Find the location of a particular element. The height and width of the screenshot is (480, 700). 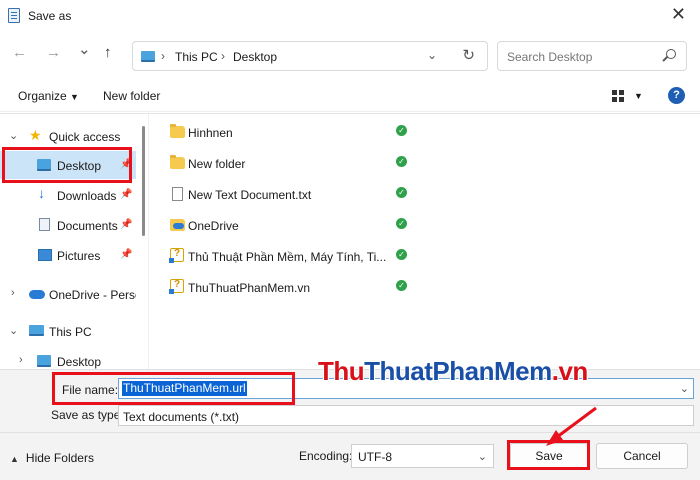

nav-item-downloads: ↓ Downloads 📌 is located at coordinates (68, 195).